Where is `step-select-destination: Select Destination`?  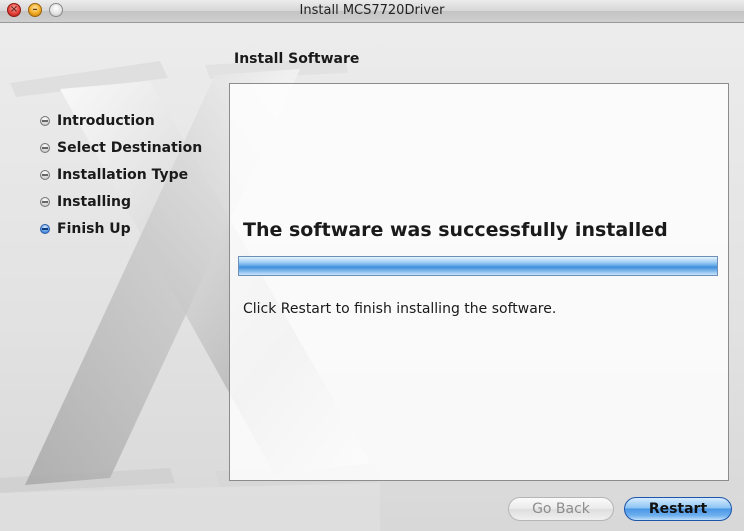
step-select-destination: Select Destination is located at coordinates (121, 151).